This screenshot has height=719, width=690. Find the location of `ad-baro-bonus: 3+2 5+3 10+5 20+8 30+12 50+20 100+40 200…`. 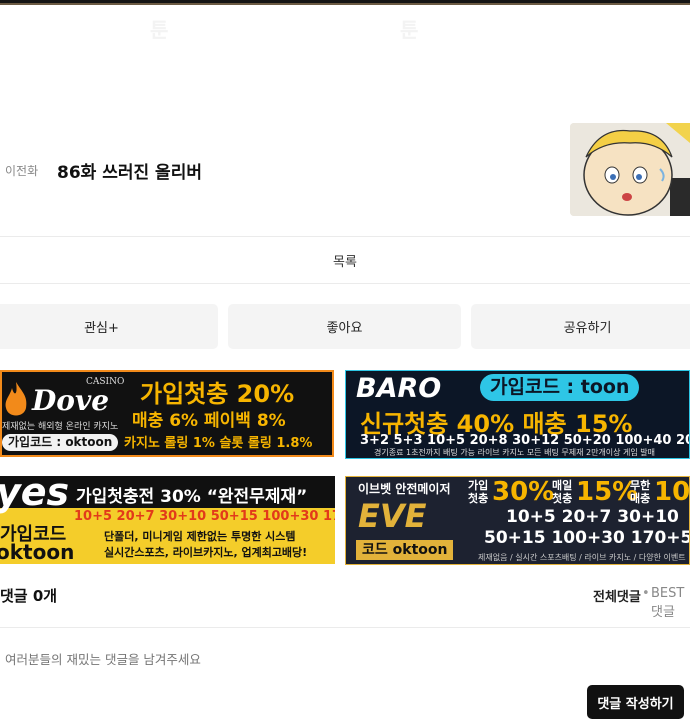

ad-baro-bonus: 3+2 5+3 10+5 20+8 30+12 50+20 100+40 200… is located at coordinates (524, 440).